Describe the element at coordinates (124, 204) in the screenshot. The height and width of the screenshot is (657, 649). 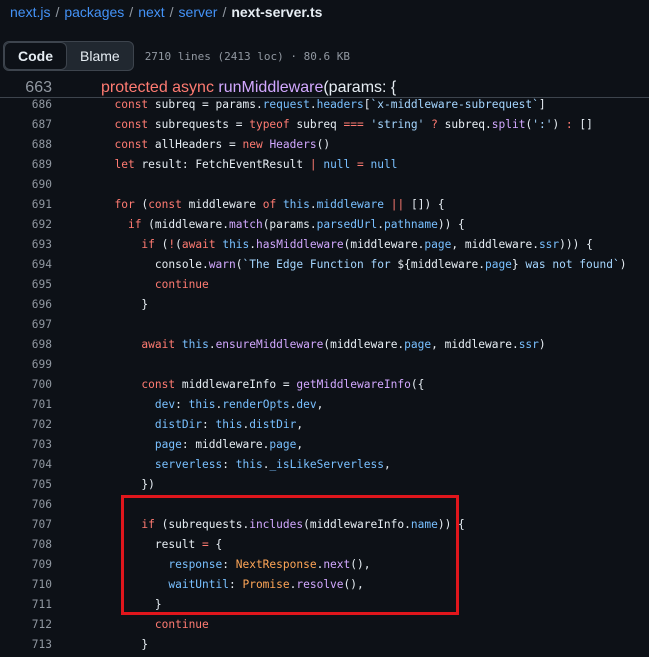
I see `code-token: for` at that location.